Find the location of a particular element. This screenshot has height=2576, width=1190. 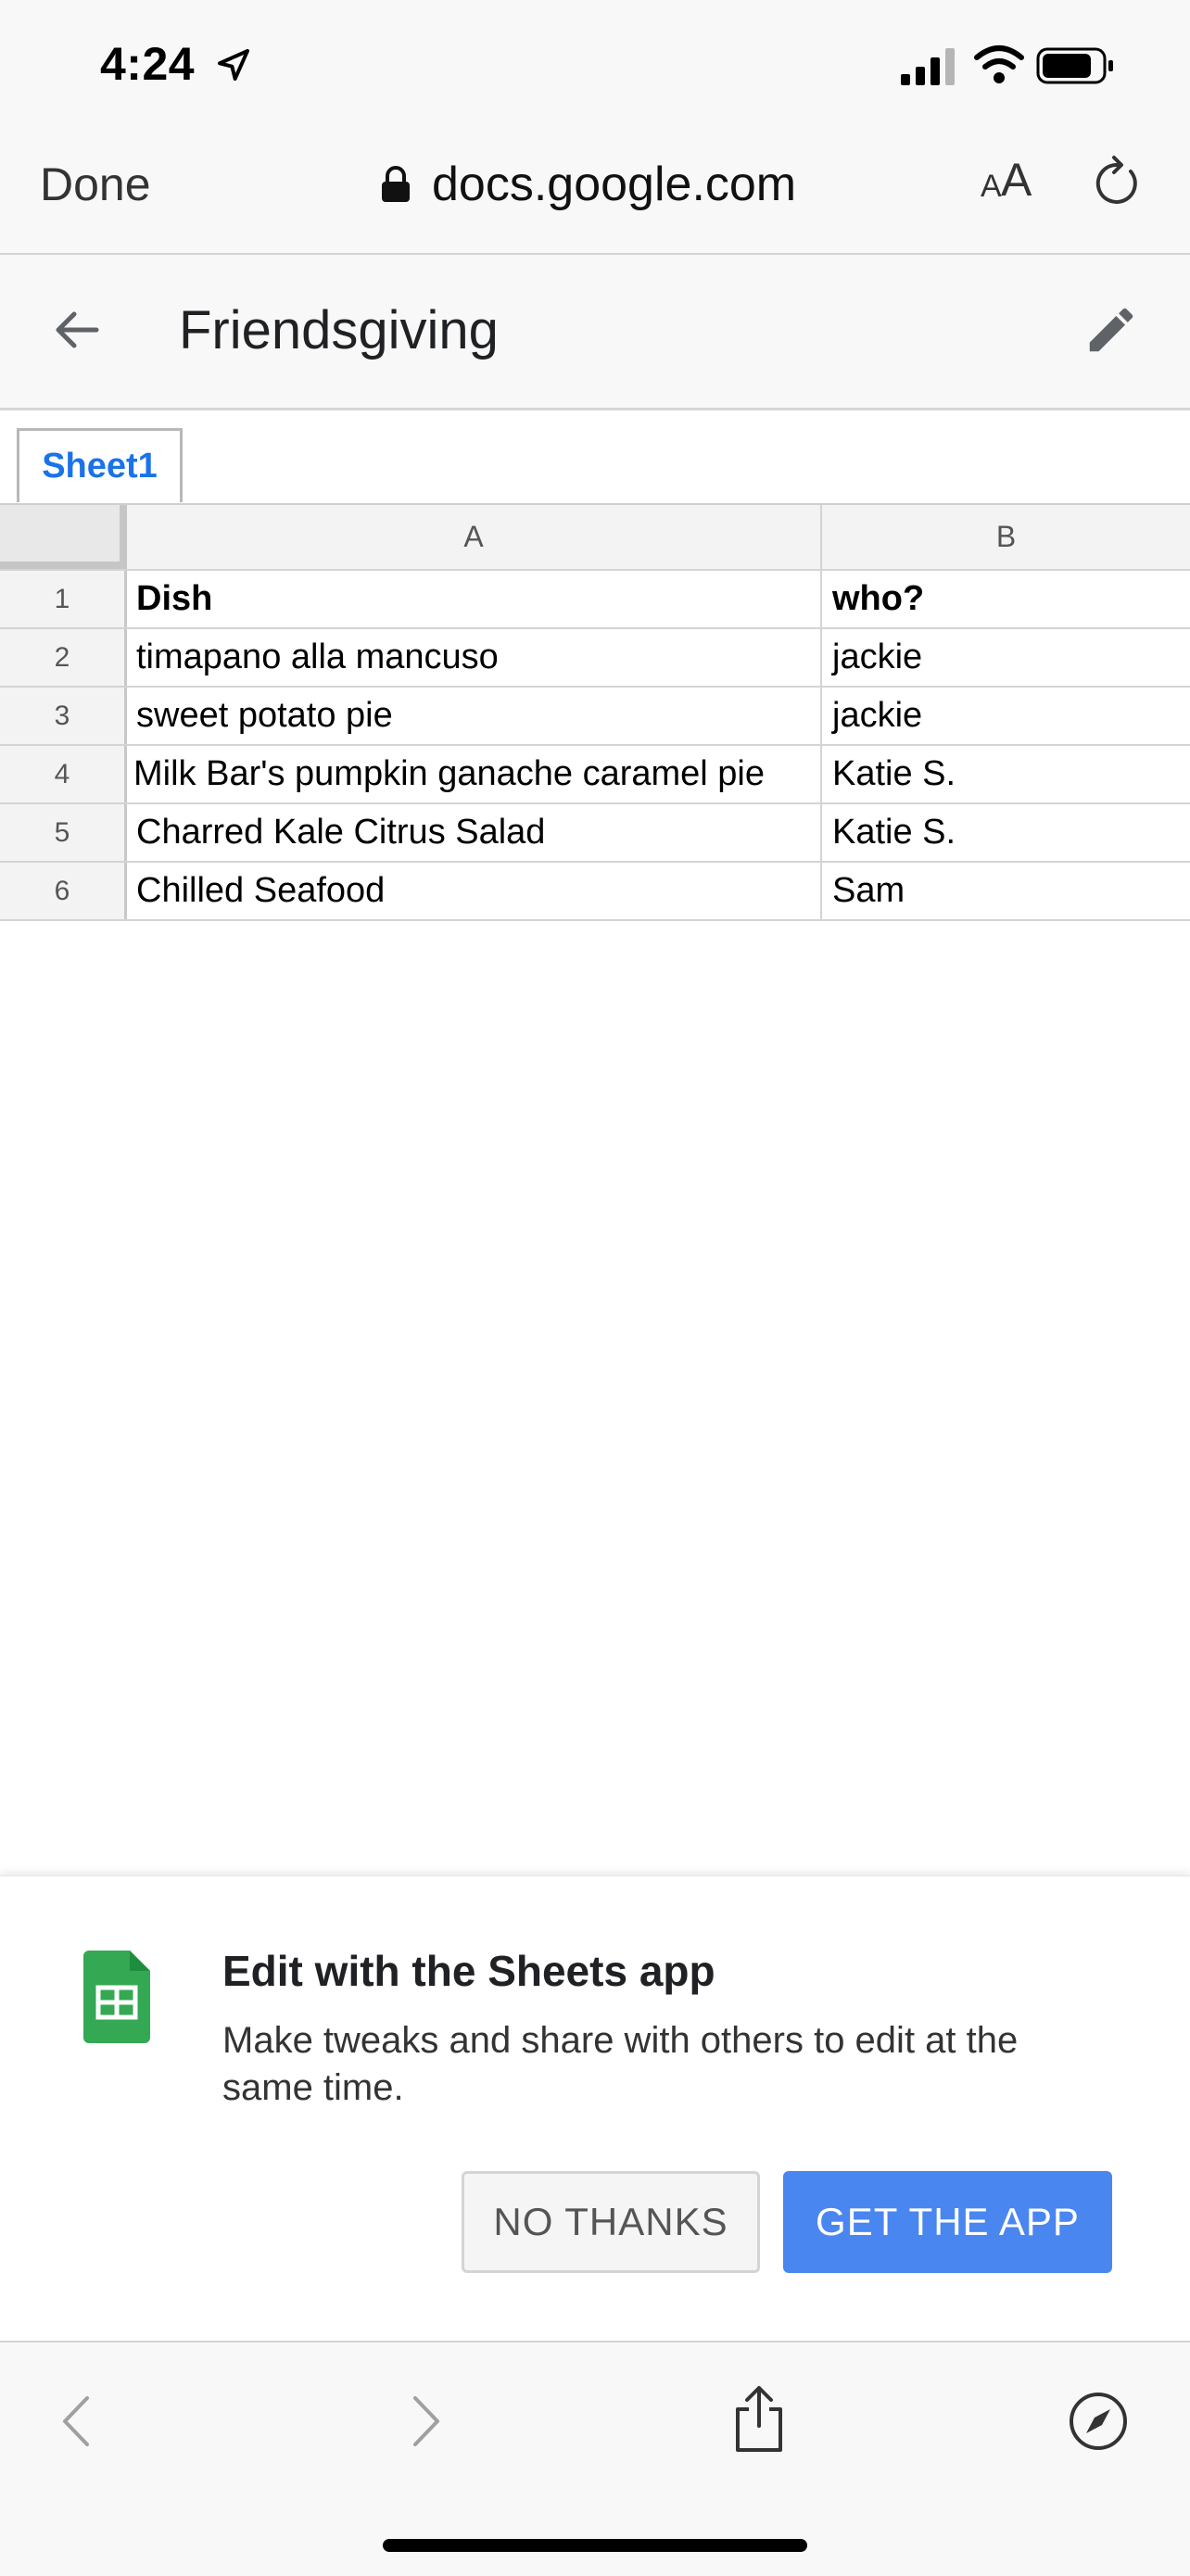

edit-pencil-icon is located at coordinates (1111, 330).